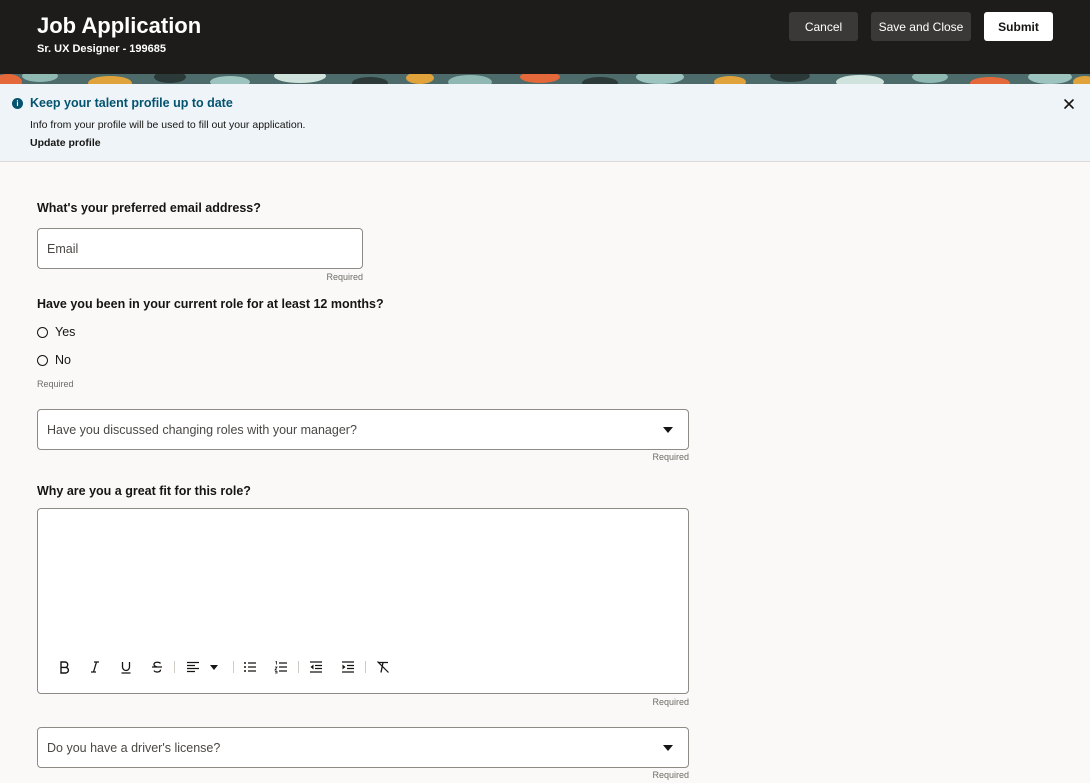 The height and width of the screenshot is (783, 1090). Describe the element at coordinates (65, 143) in the screenshot. I see `update-profile-link: Update profile` at that location.